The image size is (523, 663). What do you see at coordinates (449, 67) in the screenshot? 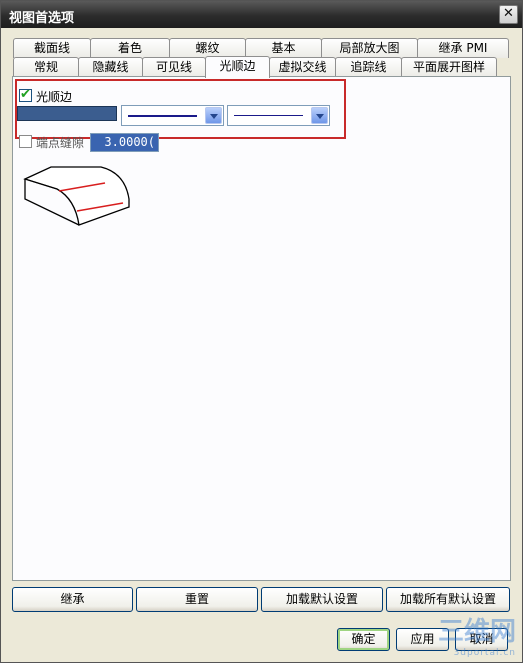
I see `tab-flat-pattern: 平面展开图样` at bounding box center [449, 67].